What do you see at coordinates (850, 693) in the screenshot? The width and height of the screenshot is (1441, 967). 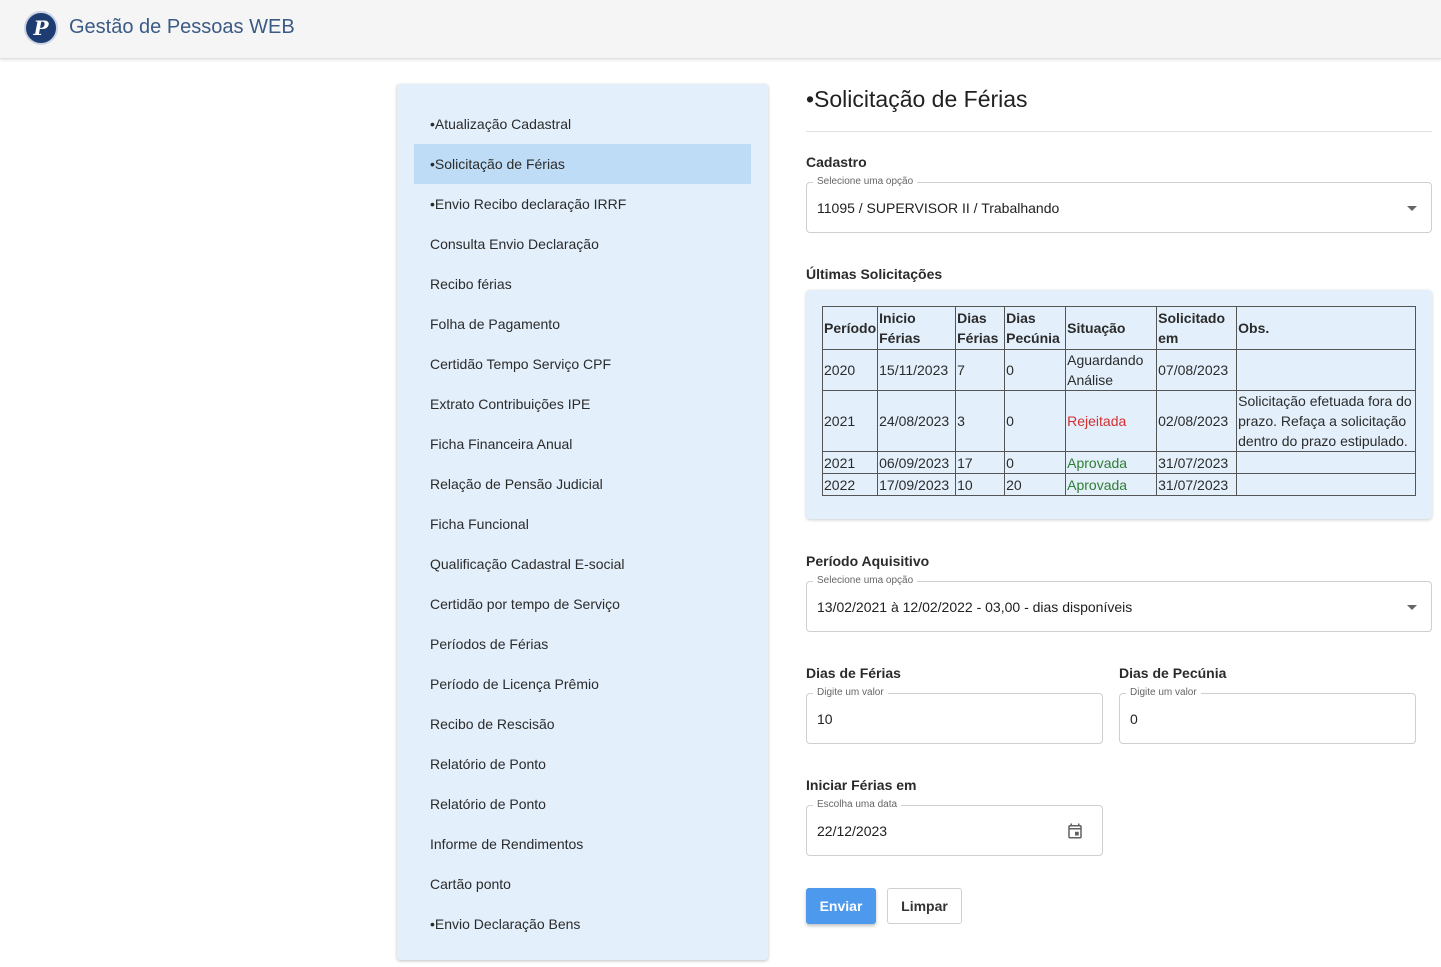 I see `dias-ferias-float-label: Digite um valor` at bounding box center [850, 693].